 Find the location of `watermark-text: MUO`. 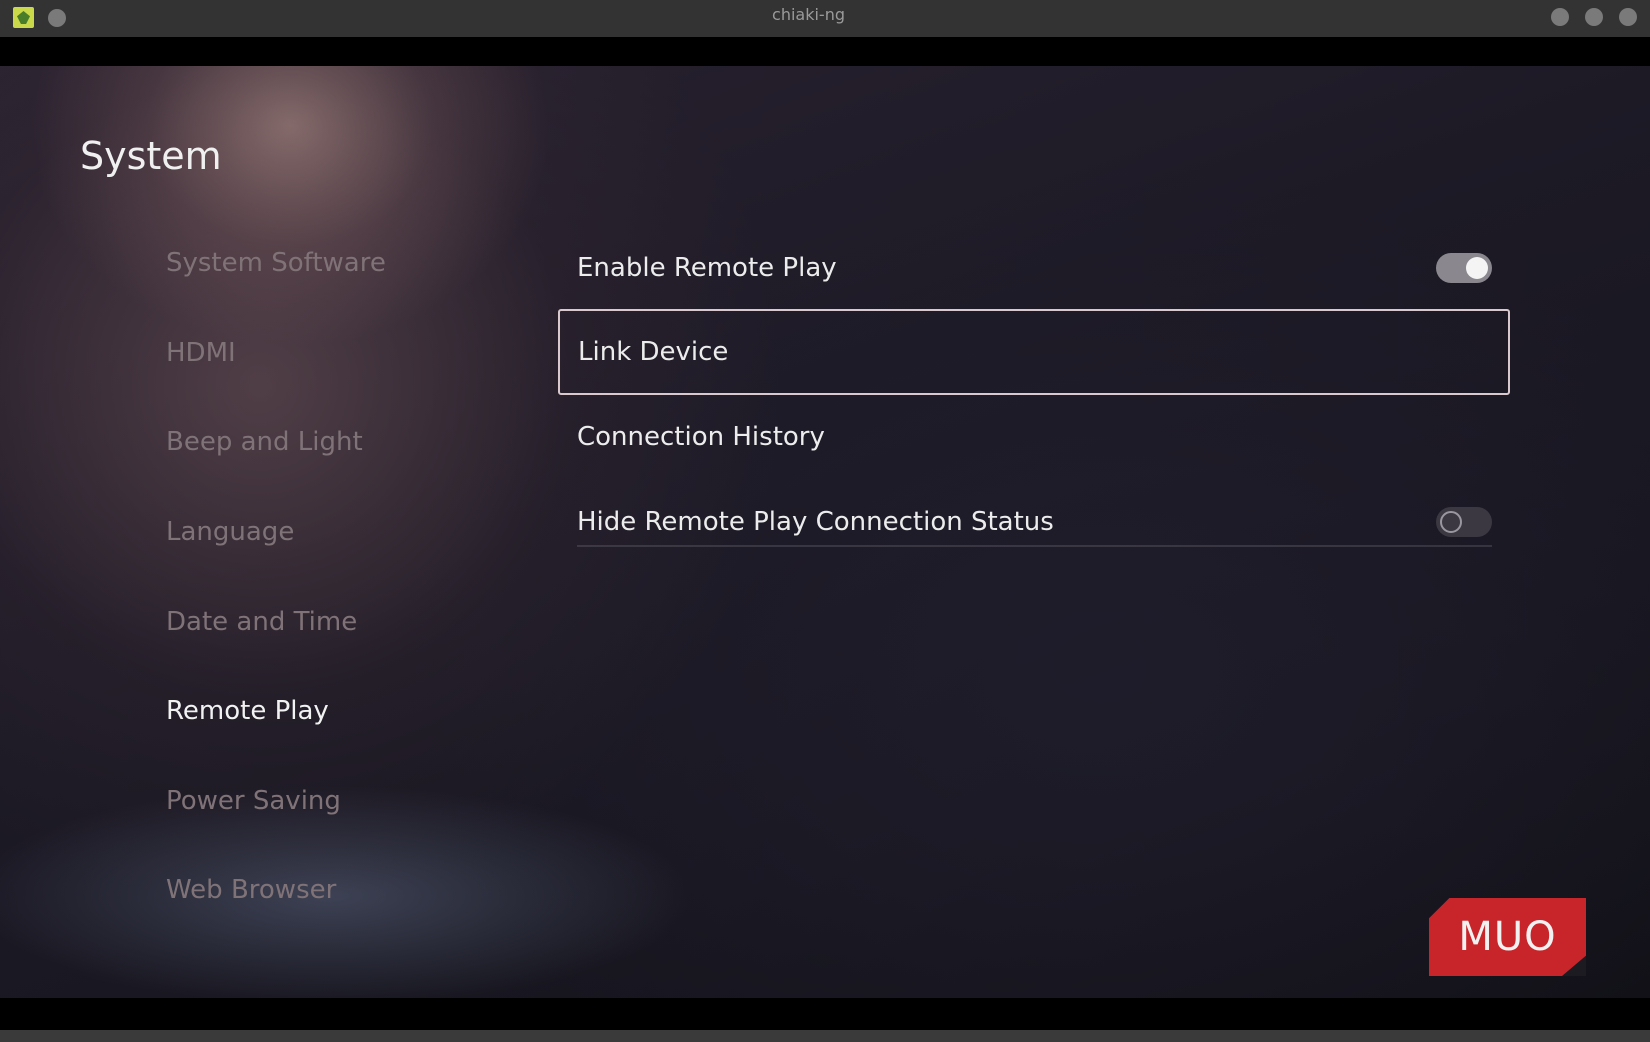

watermark-text: MUO is located at coordinates (1507, 937).